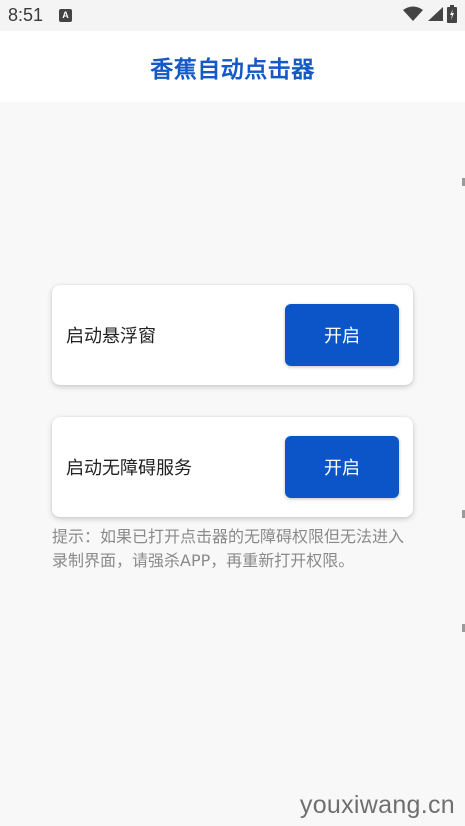 This screenshot has width=465, height=826. I want to click on enable-floating-window-button: 开启, so click(342, 335).